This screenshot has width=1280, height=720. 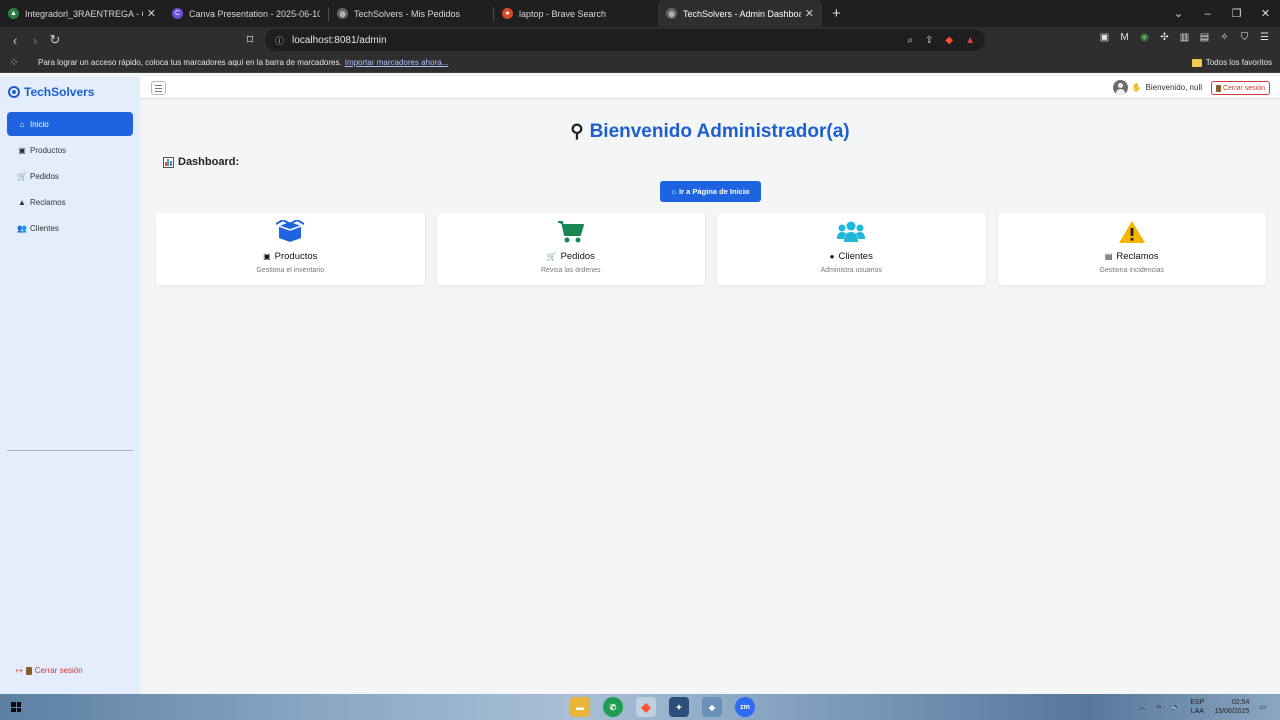 What do you see at coordinates (625, 40) in the screenshot?
I see `address-bar: ⓘ localhost:8081/admin ⌕ ⇪ ◆ ▲` at bounding box center [625, 40].